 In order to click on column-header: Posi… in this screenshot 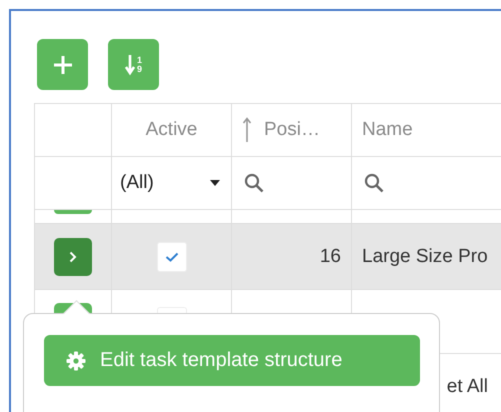, I will do `click(292, 130)`.